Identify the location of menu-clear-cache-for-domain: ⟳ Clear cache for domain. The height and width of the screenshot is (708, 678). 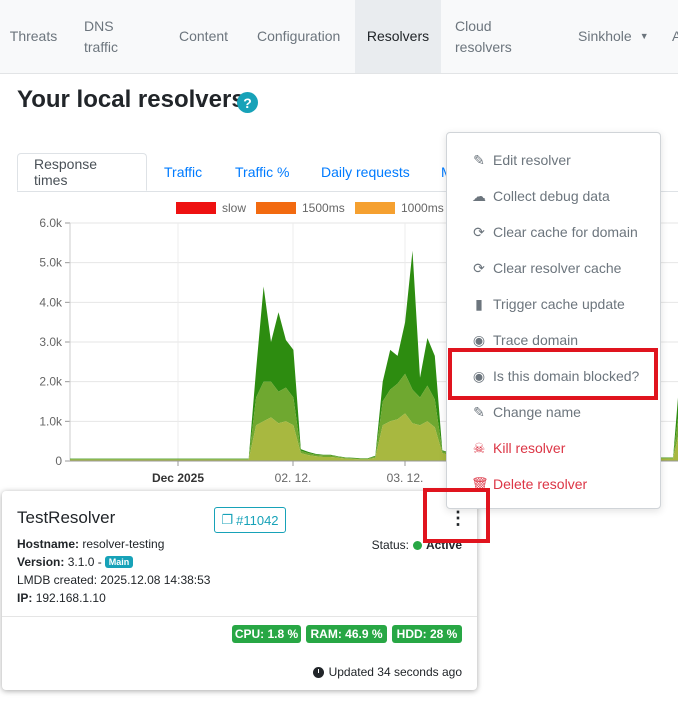
(553, 232).